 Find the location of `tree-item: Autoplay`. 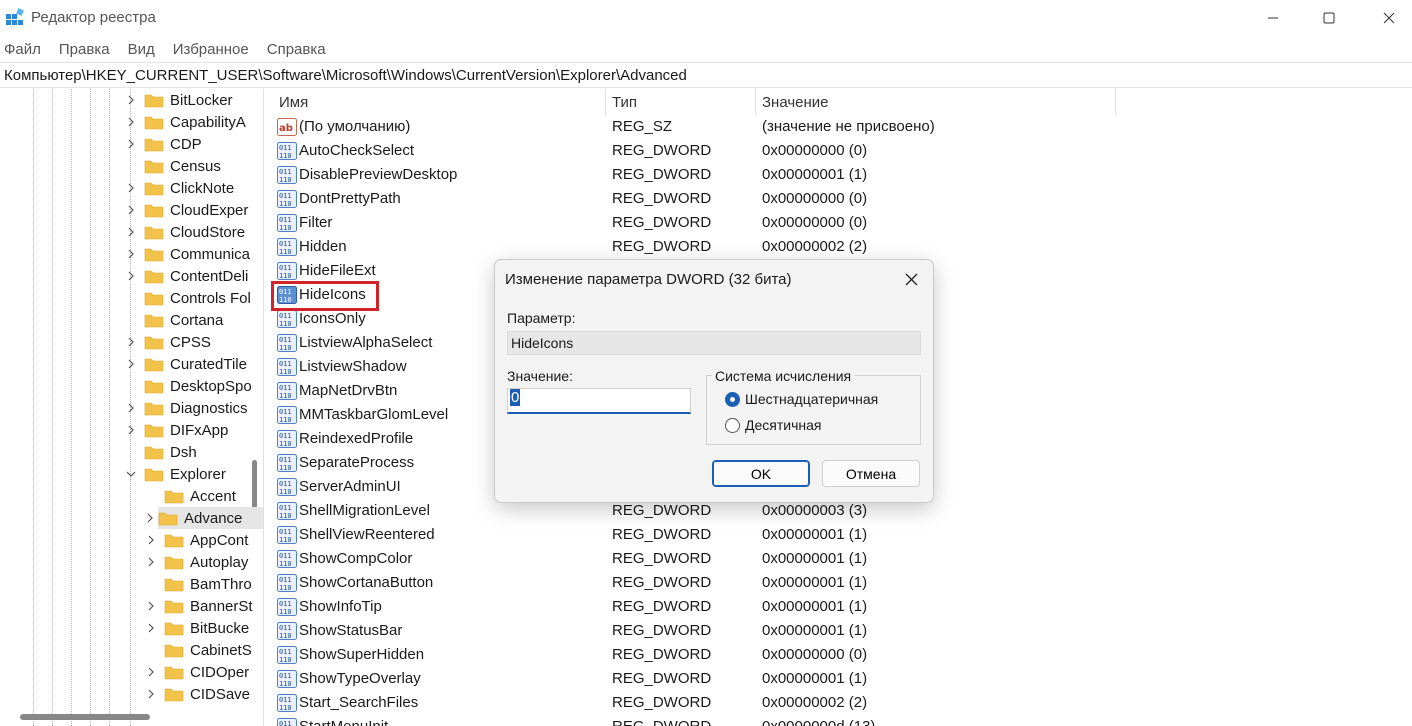

tree-item: Autoplay is located at coordinates (196, 562).